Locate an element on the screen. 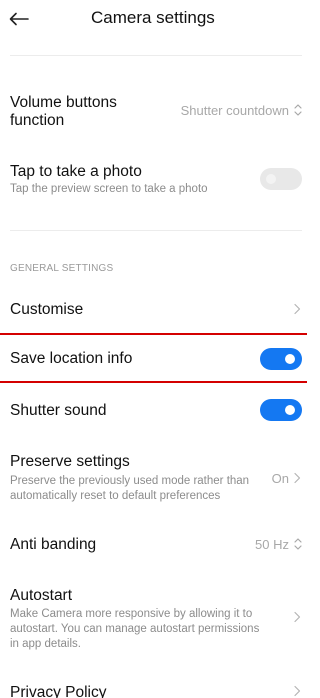 The image size is (320, 698). header: Camera settings is located at coordinates (153, 20).